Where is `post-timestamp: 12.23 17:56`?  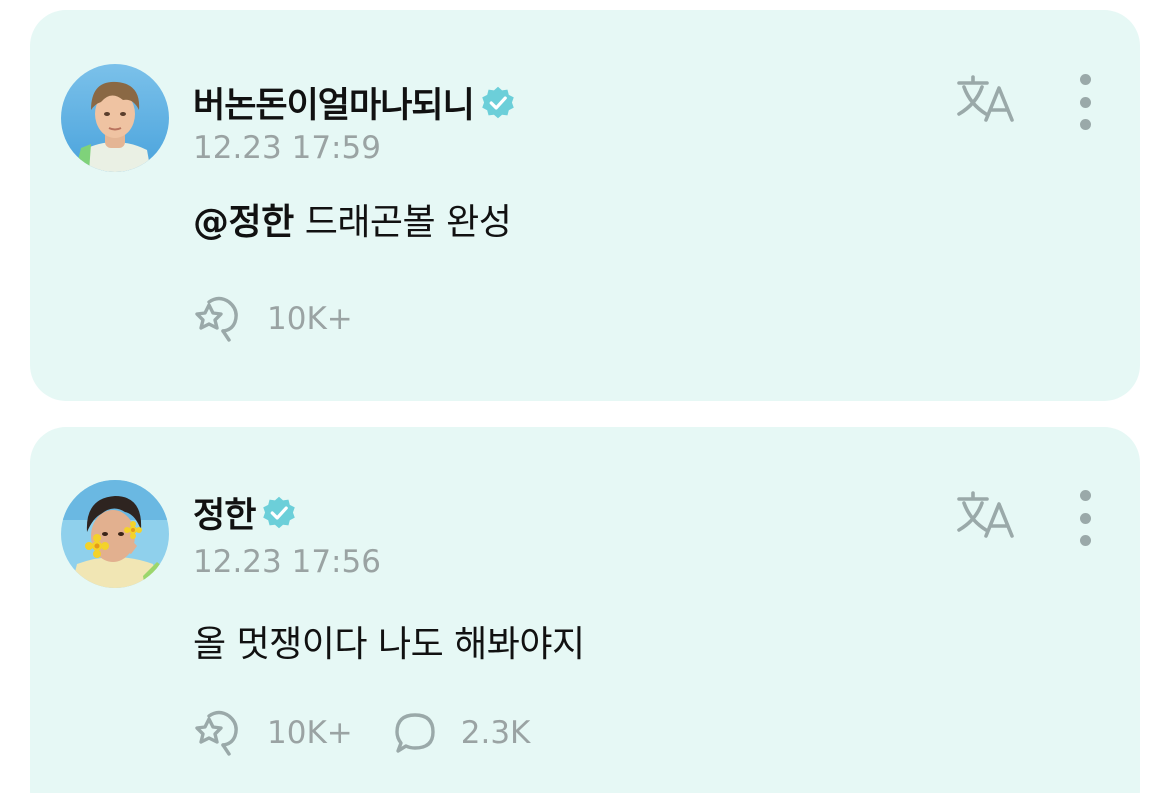 post-timestamp: 12.23 17:56 is located at coordinates (287, 562).